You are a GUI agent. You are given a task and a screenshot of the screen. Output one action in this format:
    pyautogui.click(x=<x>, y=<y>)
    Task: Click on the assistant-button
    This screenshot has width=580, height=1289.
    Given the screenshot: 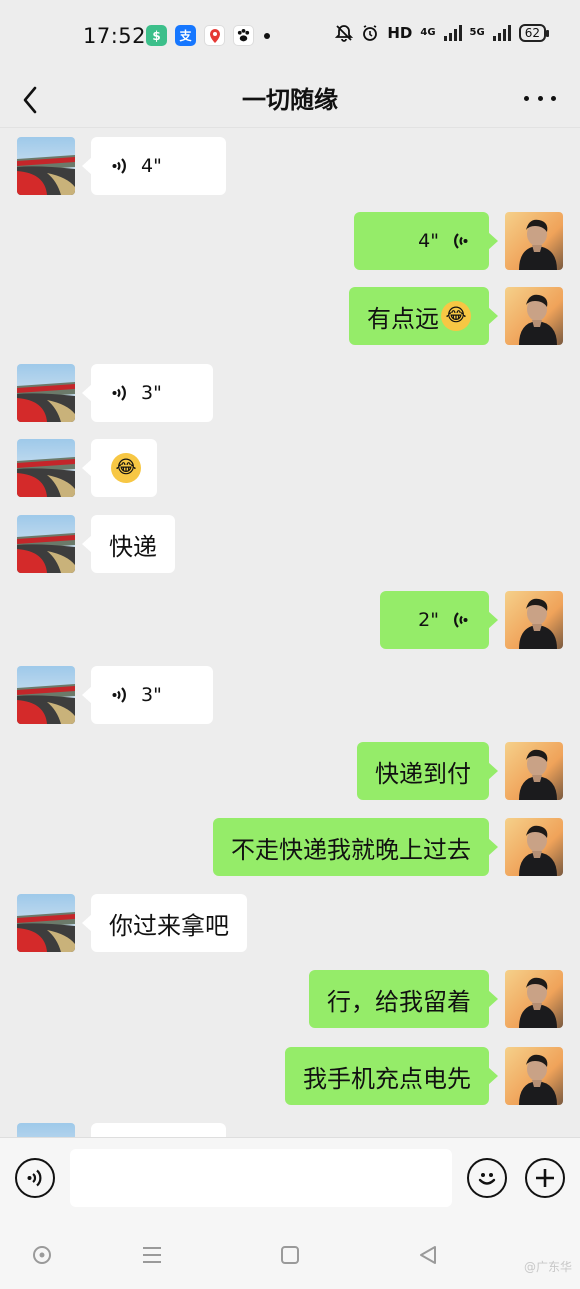 What is the action you would take?
    pyautogui.click(x=42, y=1255)
    